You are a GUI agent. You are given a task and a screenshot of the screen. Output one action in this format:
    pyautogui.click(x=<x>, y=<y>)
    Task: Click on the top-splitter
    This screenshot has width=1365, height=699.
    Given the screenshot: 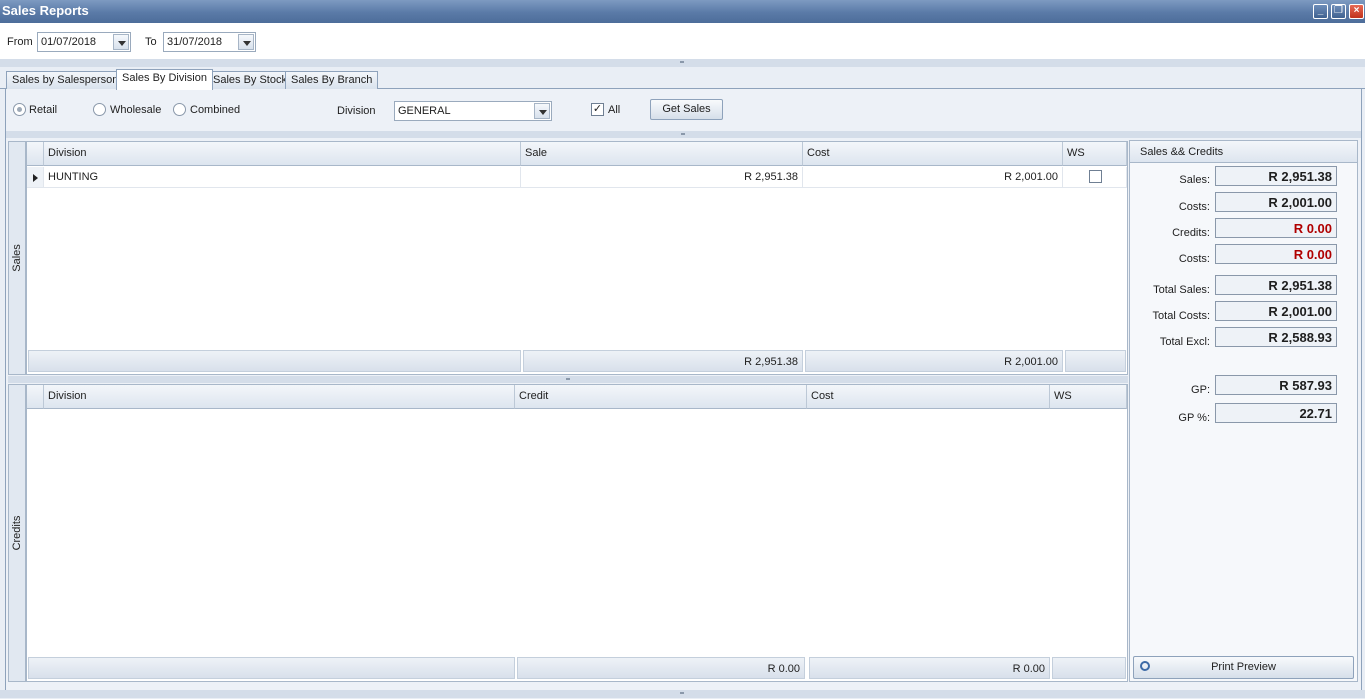 What is the action you would take?
    pyautogui.click(x=682, y=63)
    